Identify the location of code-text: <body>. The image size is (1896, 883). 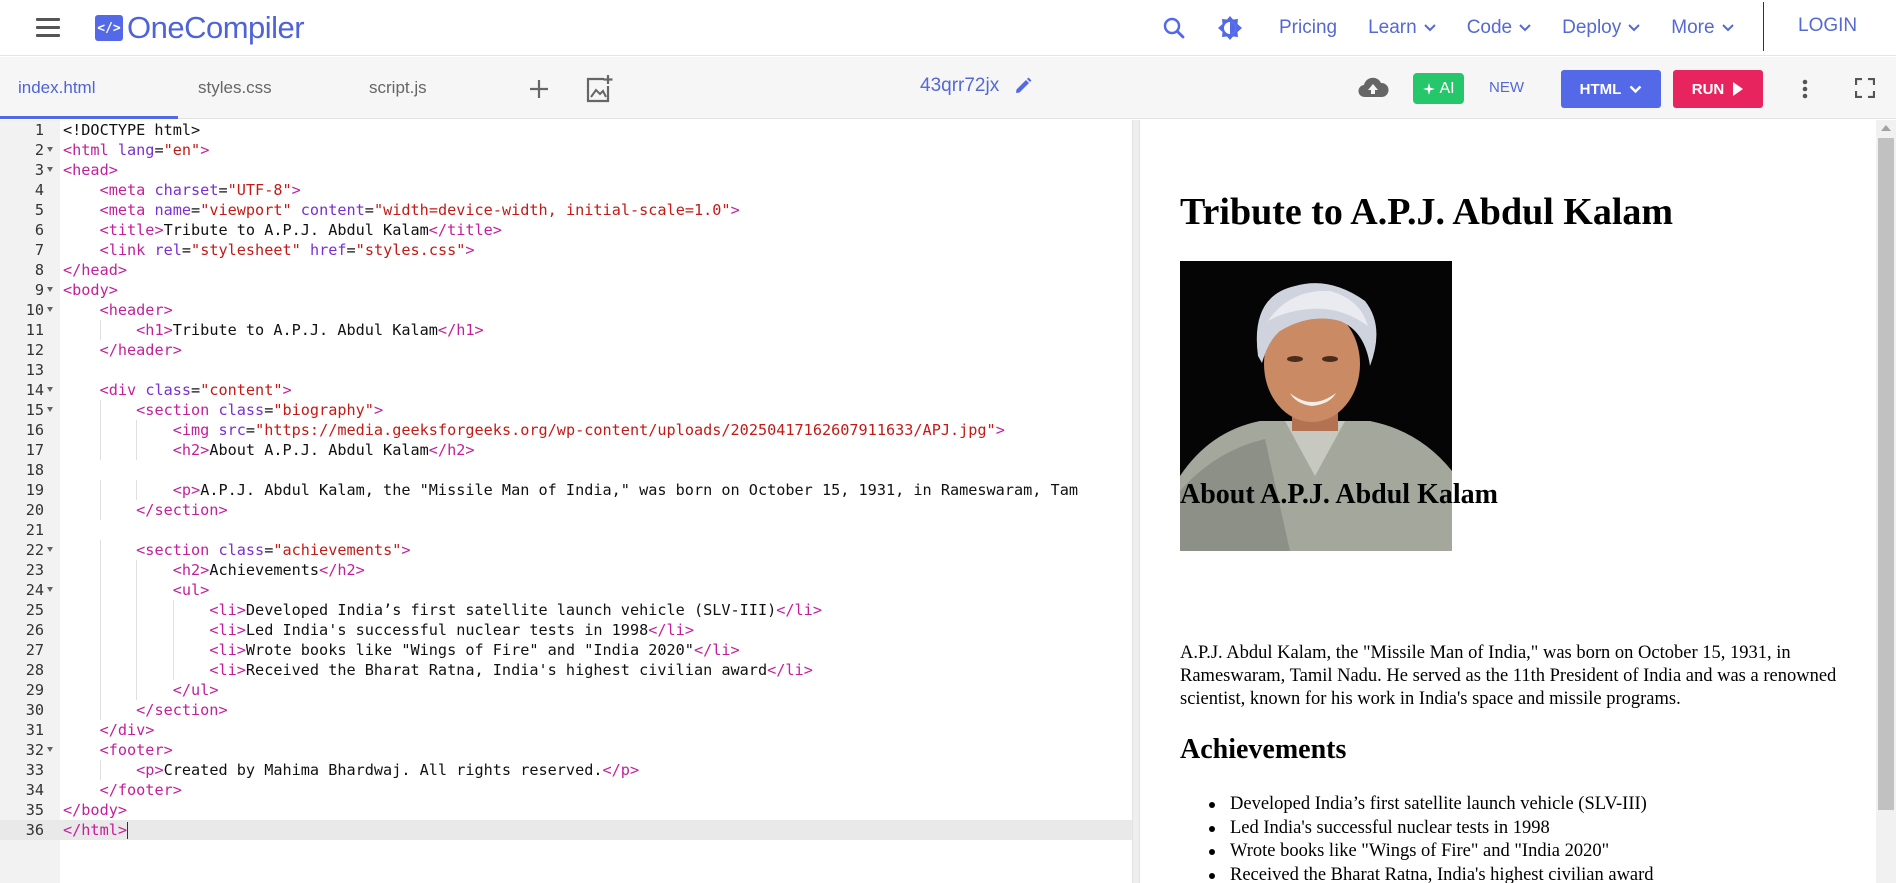
(90, 290).